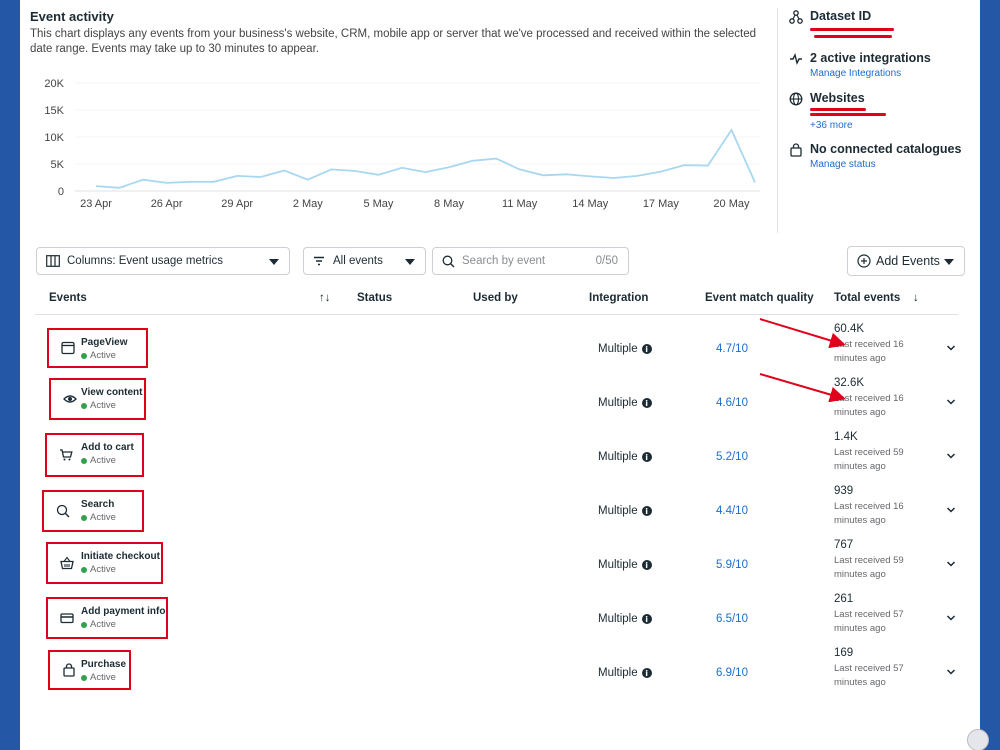  What do you see at coordinates (869, 621) in the screenshot?
I see `last-received-text: Last received 57 minutes ago` at bounding box center [869, 621].